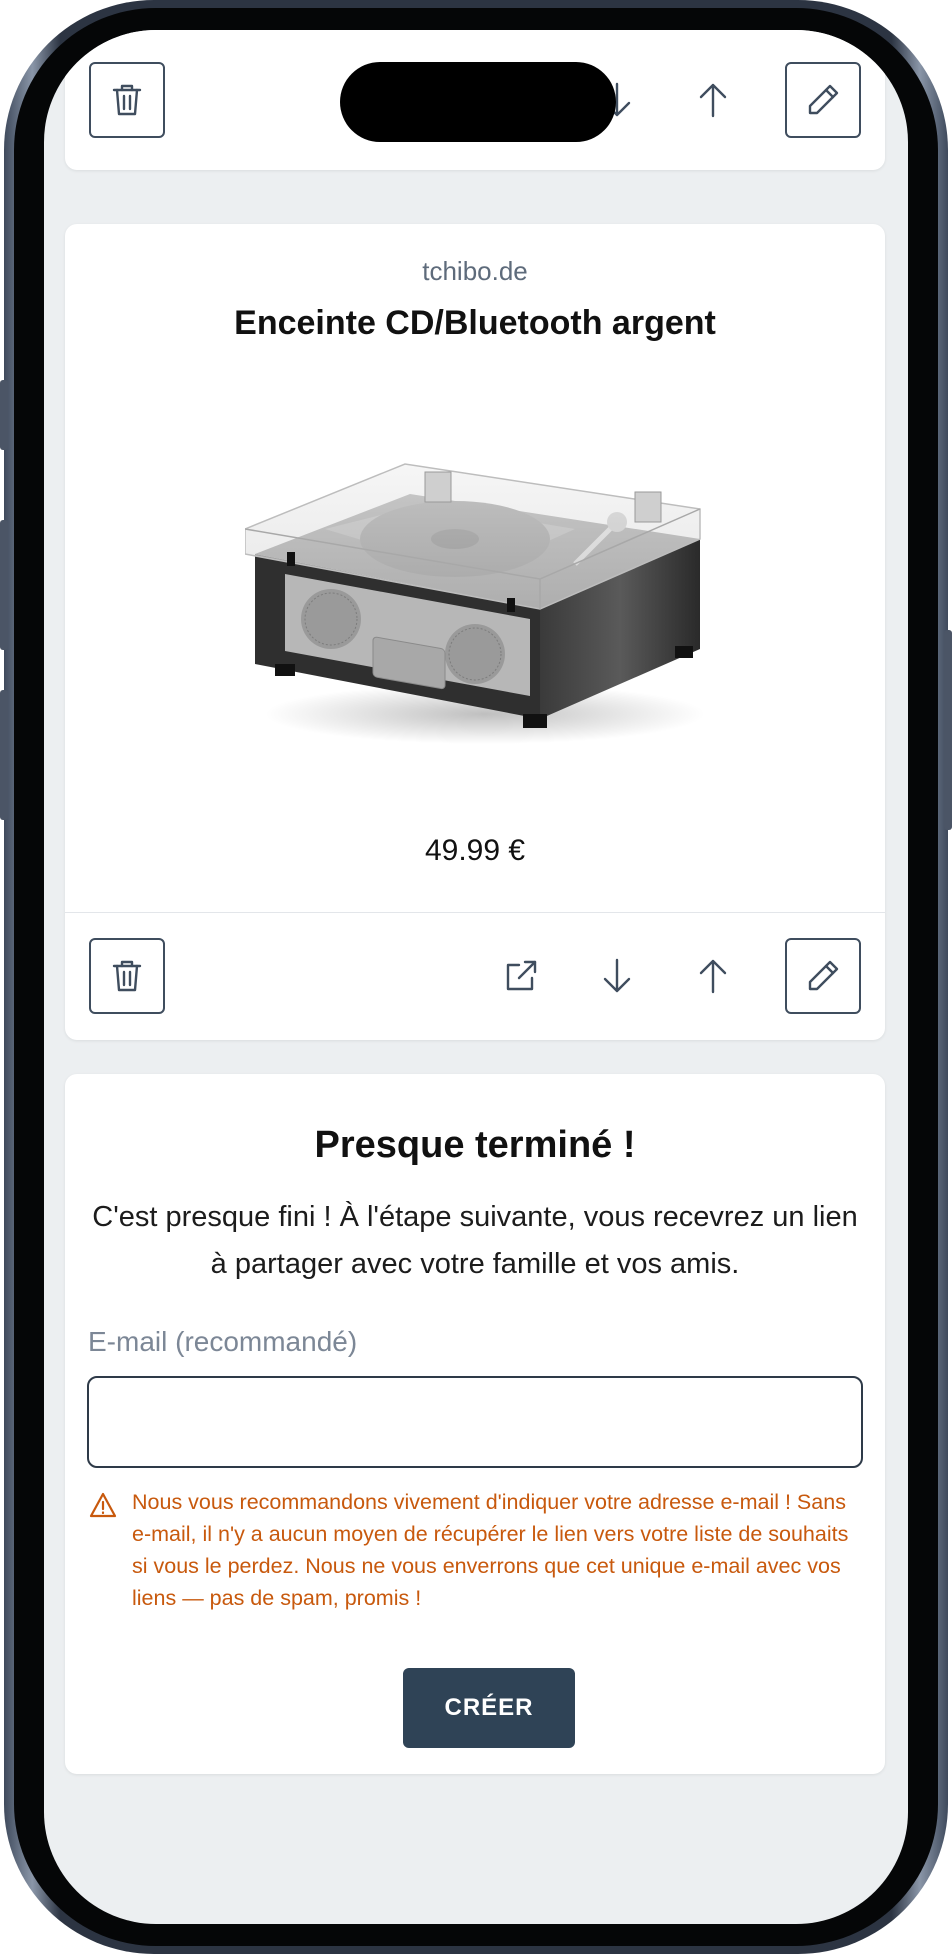  What do you see at coordinates (4, 755) in the screenshot?
I see `phone-volume-down` at bounding box center [4, 755].